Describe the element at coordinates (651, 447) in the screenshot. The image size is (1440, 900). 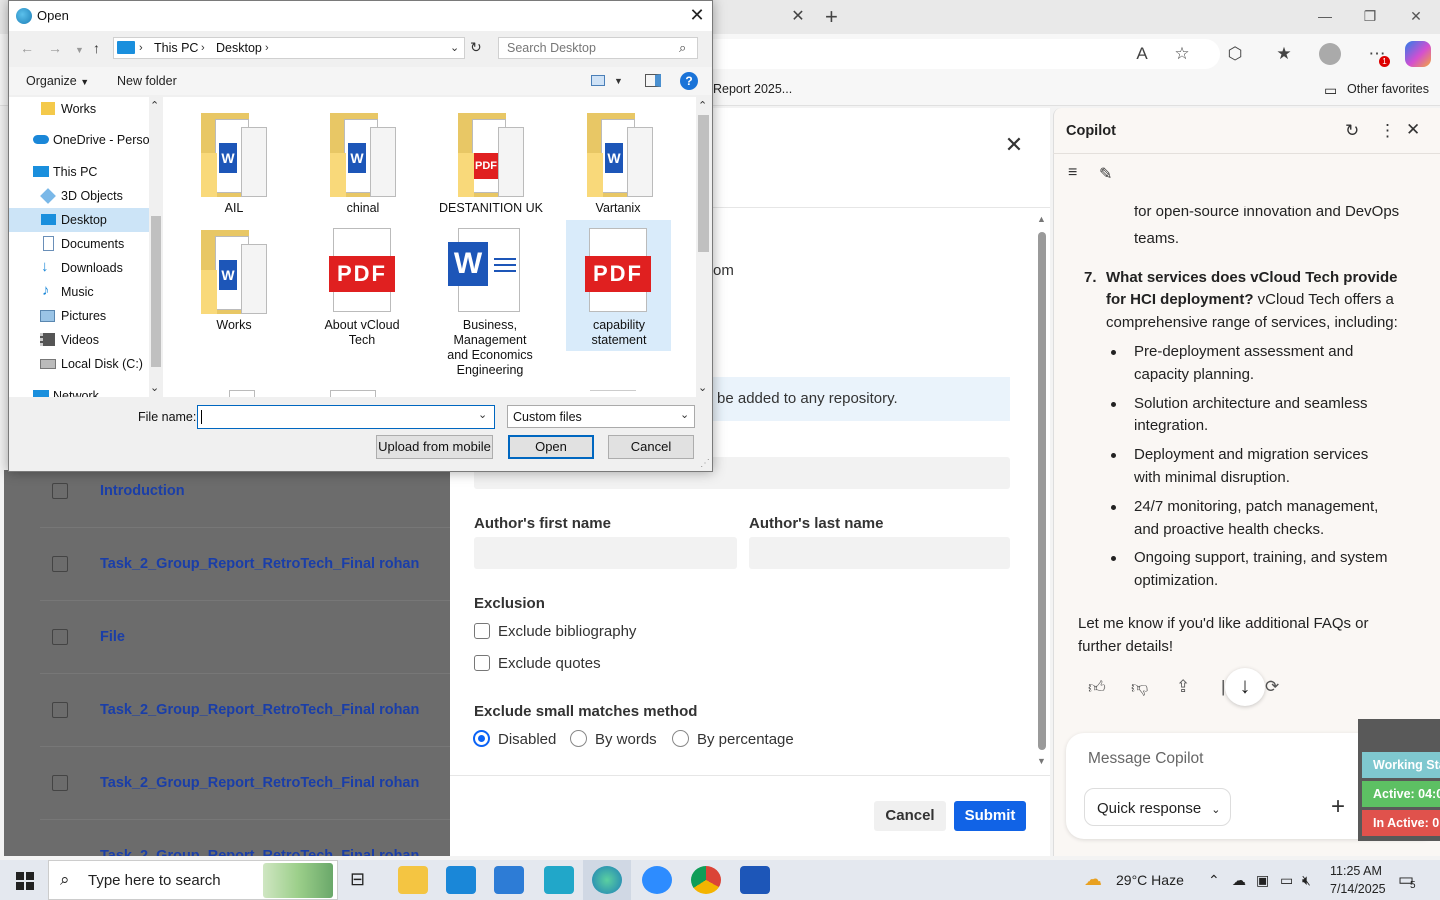
I see `dialog-cancel-button: Cancel` at that location.